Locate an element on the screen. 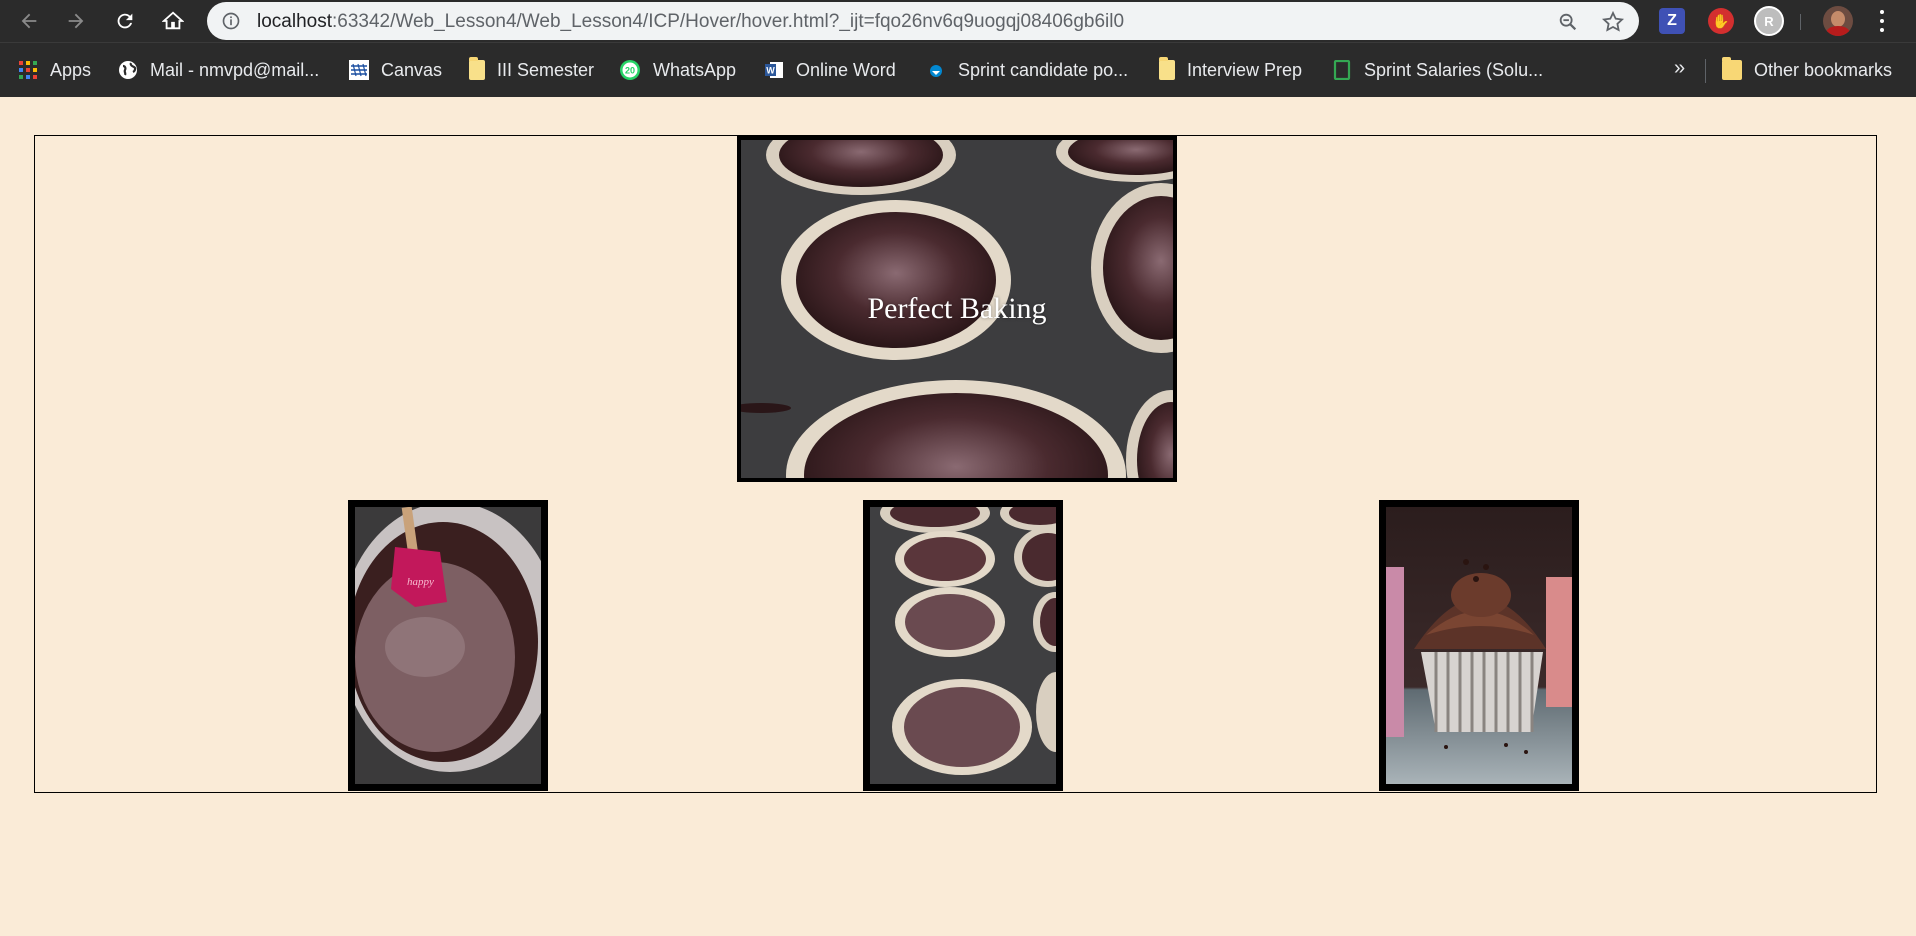  forward-button is located at coordinates (76, 21).